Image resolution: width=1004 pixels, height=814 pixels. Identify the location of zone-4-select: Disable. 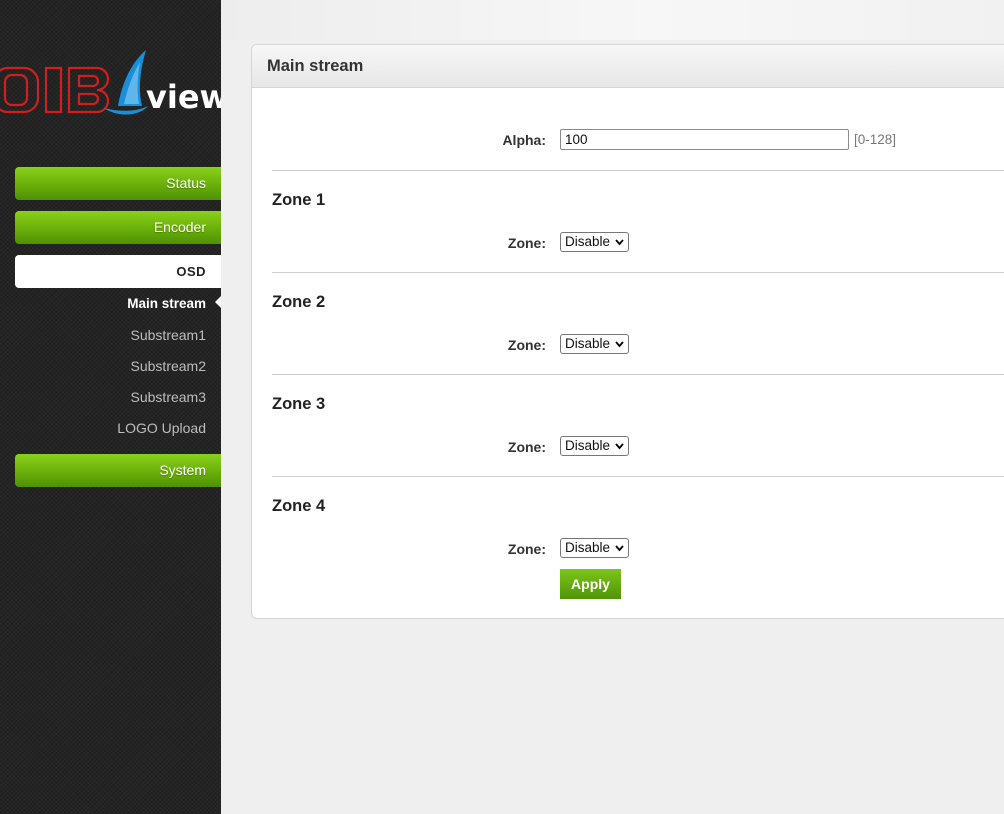
(594, 548).